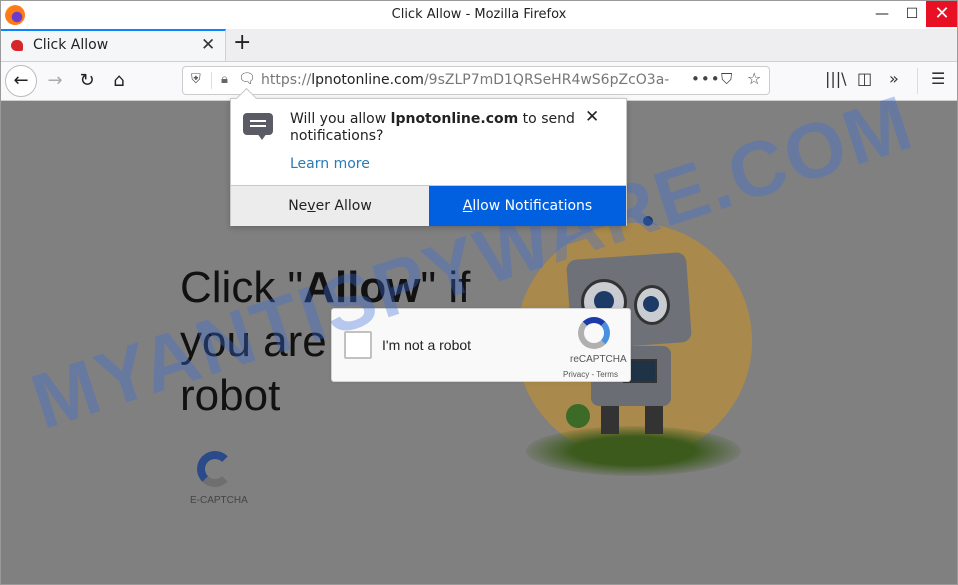 This screenshot has height=585, width=958. Describe the element at coordinates (610, 420) in the screenshot. I see `robot-leg-left` at that location.